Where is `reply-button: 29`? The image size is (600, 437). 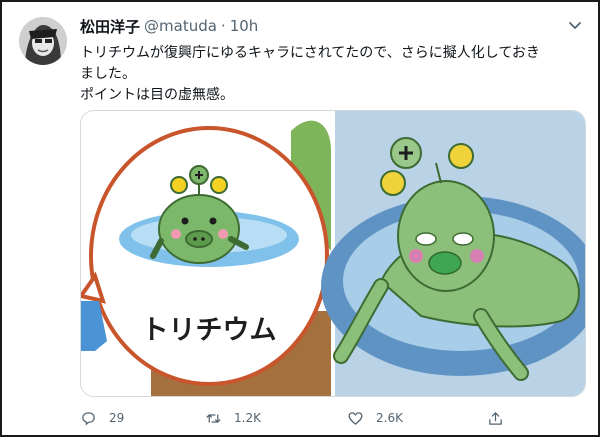 reply-button: 29 is located at coordinates (102, 418).